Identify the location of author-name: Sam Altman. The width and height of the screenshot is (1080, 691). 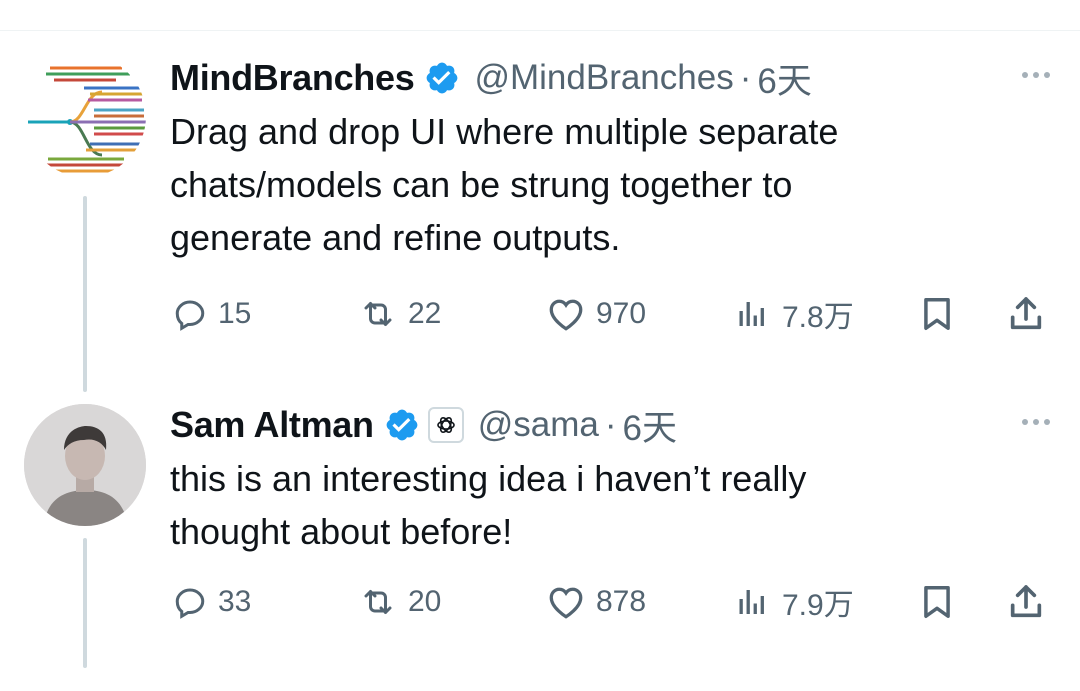
(272, 425).